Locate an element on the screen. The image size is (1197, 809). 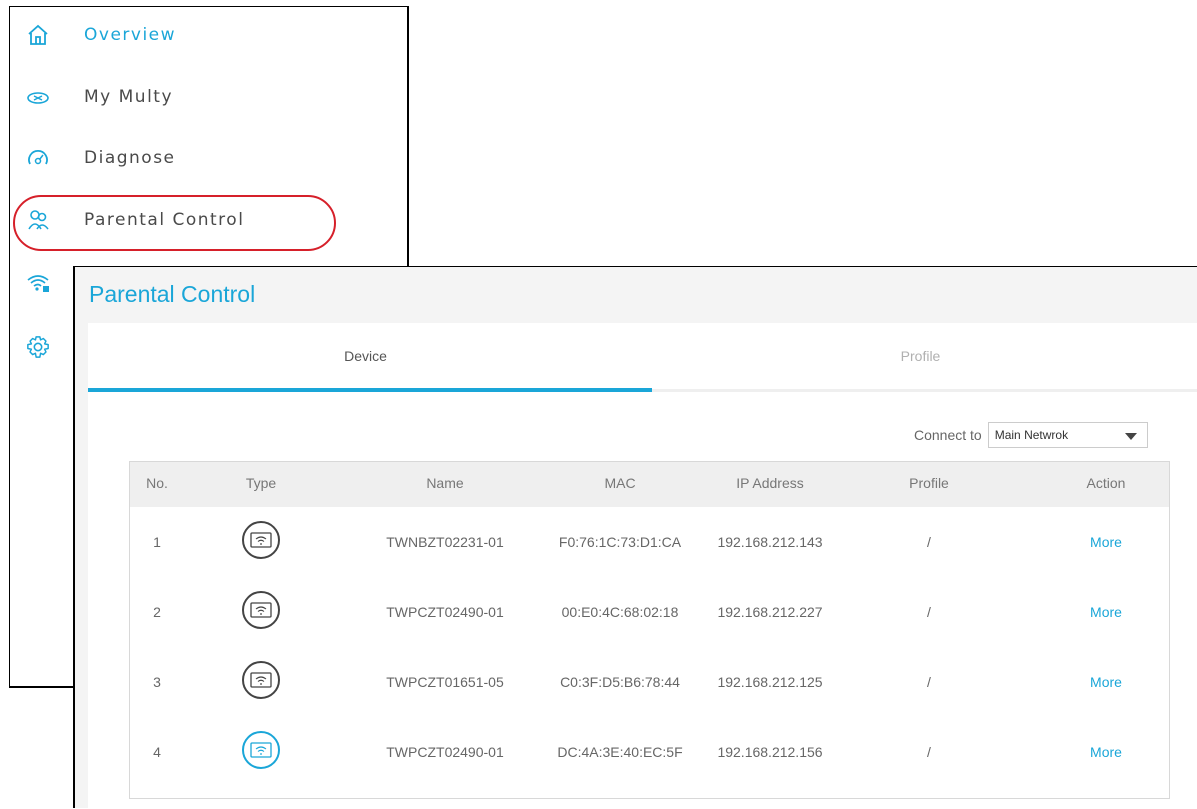
row-number: 2 is located at coordinates (157, 612).